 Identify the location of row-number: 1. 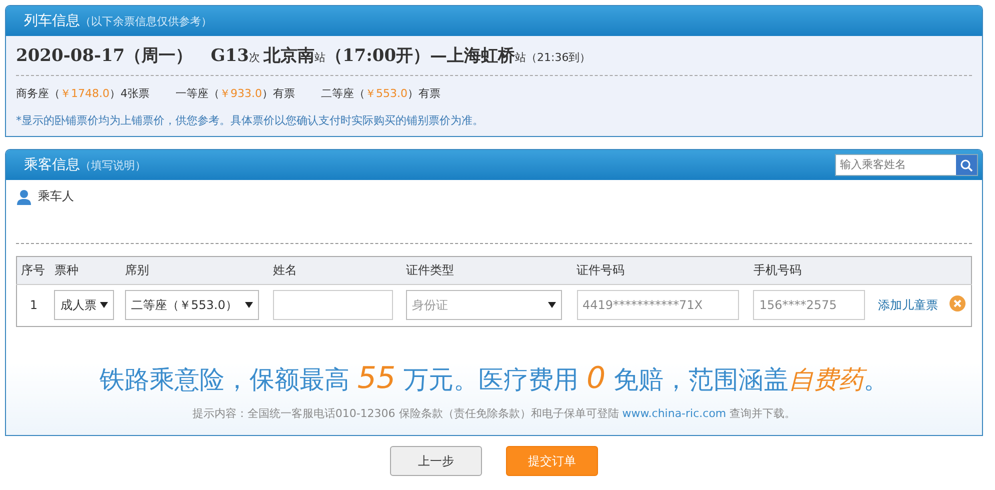
(33, 305).